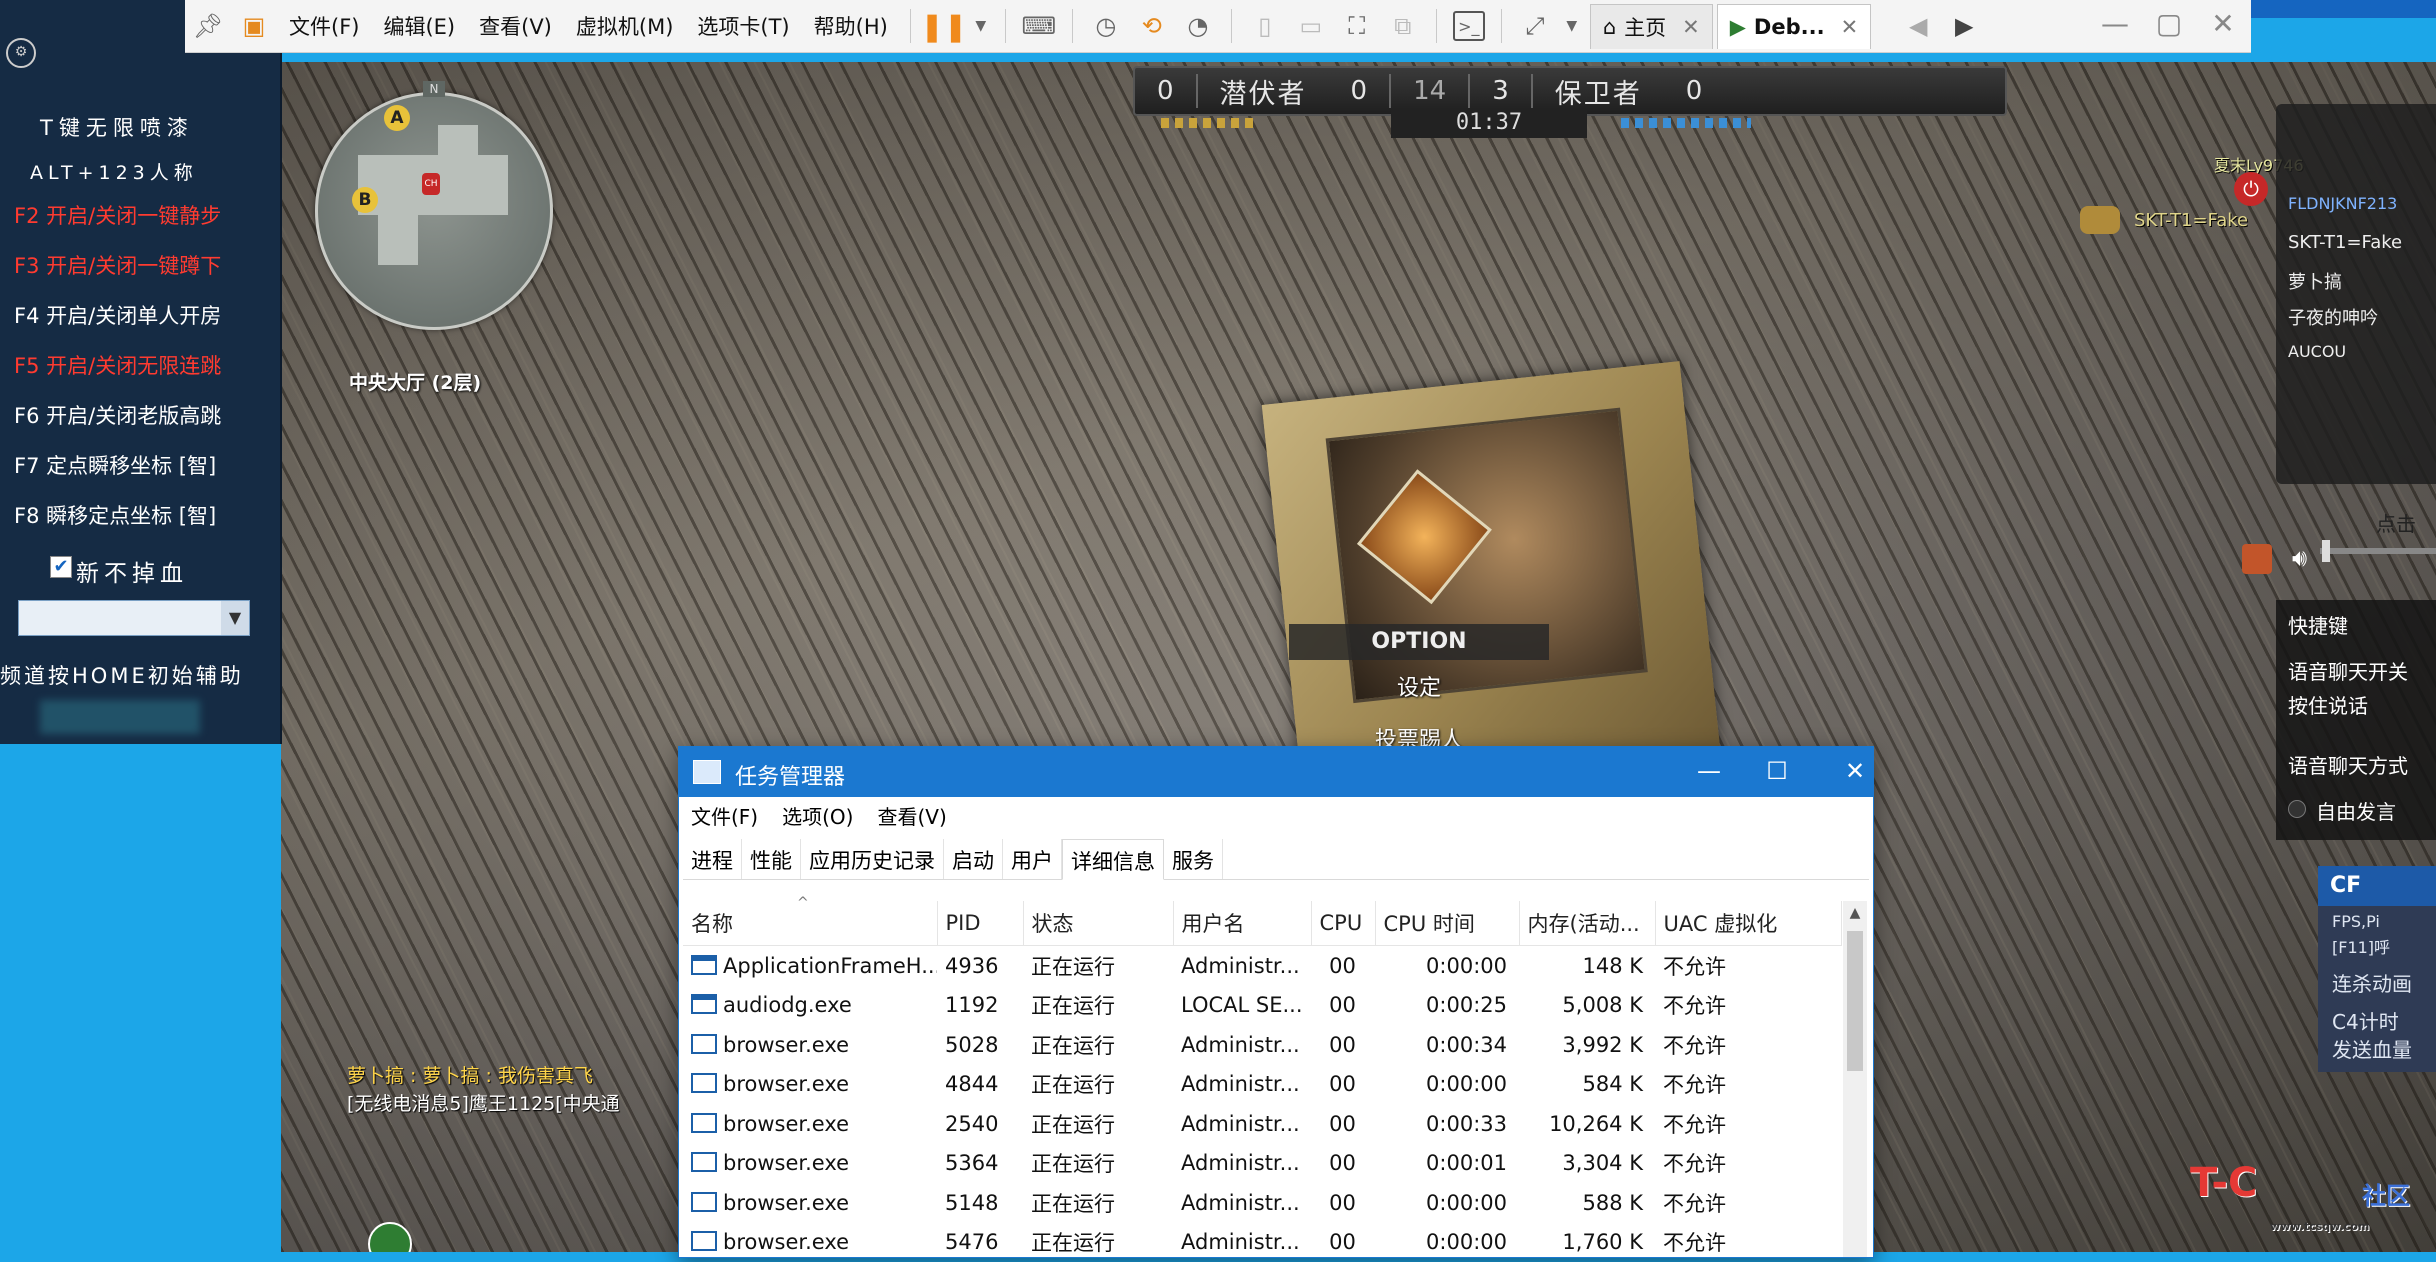  I want to click on menu-edit: 编辑(E), so click(419, 26).